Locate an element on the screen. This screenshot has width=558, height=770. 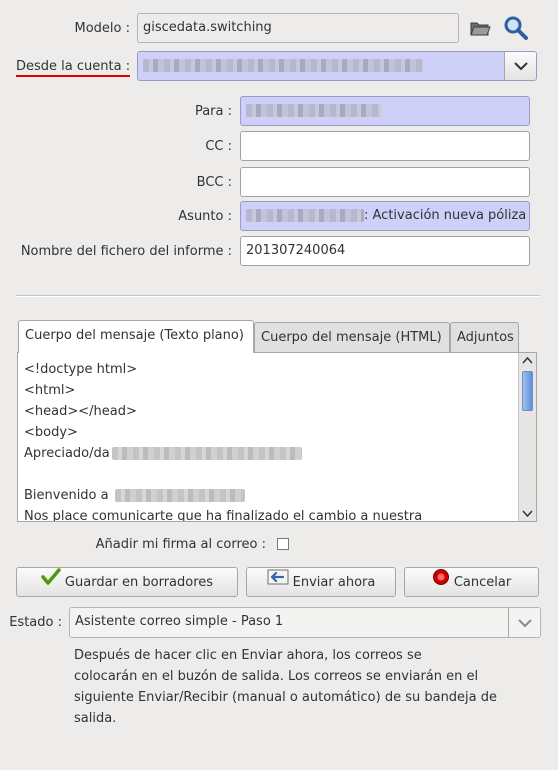
send-now-button: Enviar ahora is located at coordinates (321, 582).